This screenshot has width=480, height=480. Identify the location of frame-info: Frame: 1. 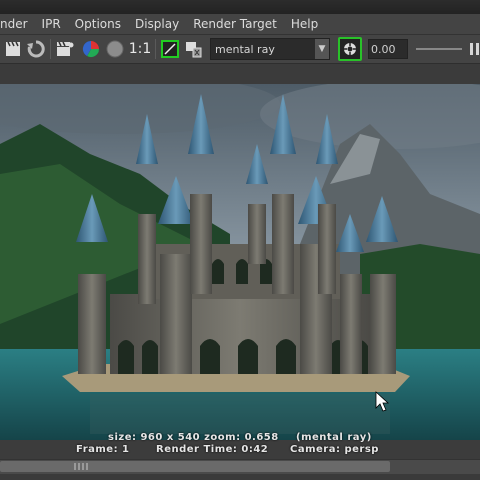
(103, 449).